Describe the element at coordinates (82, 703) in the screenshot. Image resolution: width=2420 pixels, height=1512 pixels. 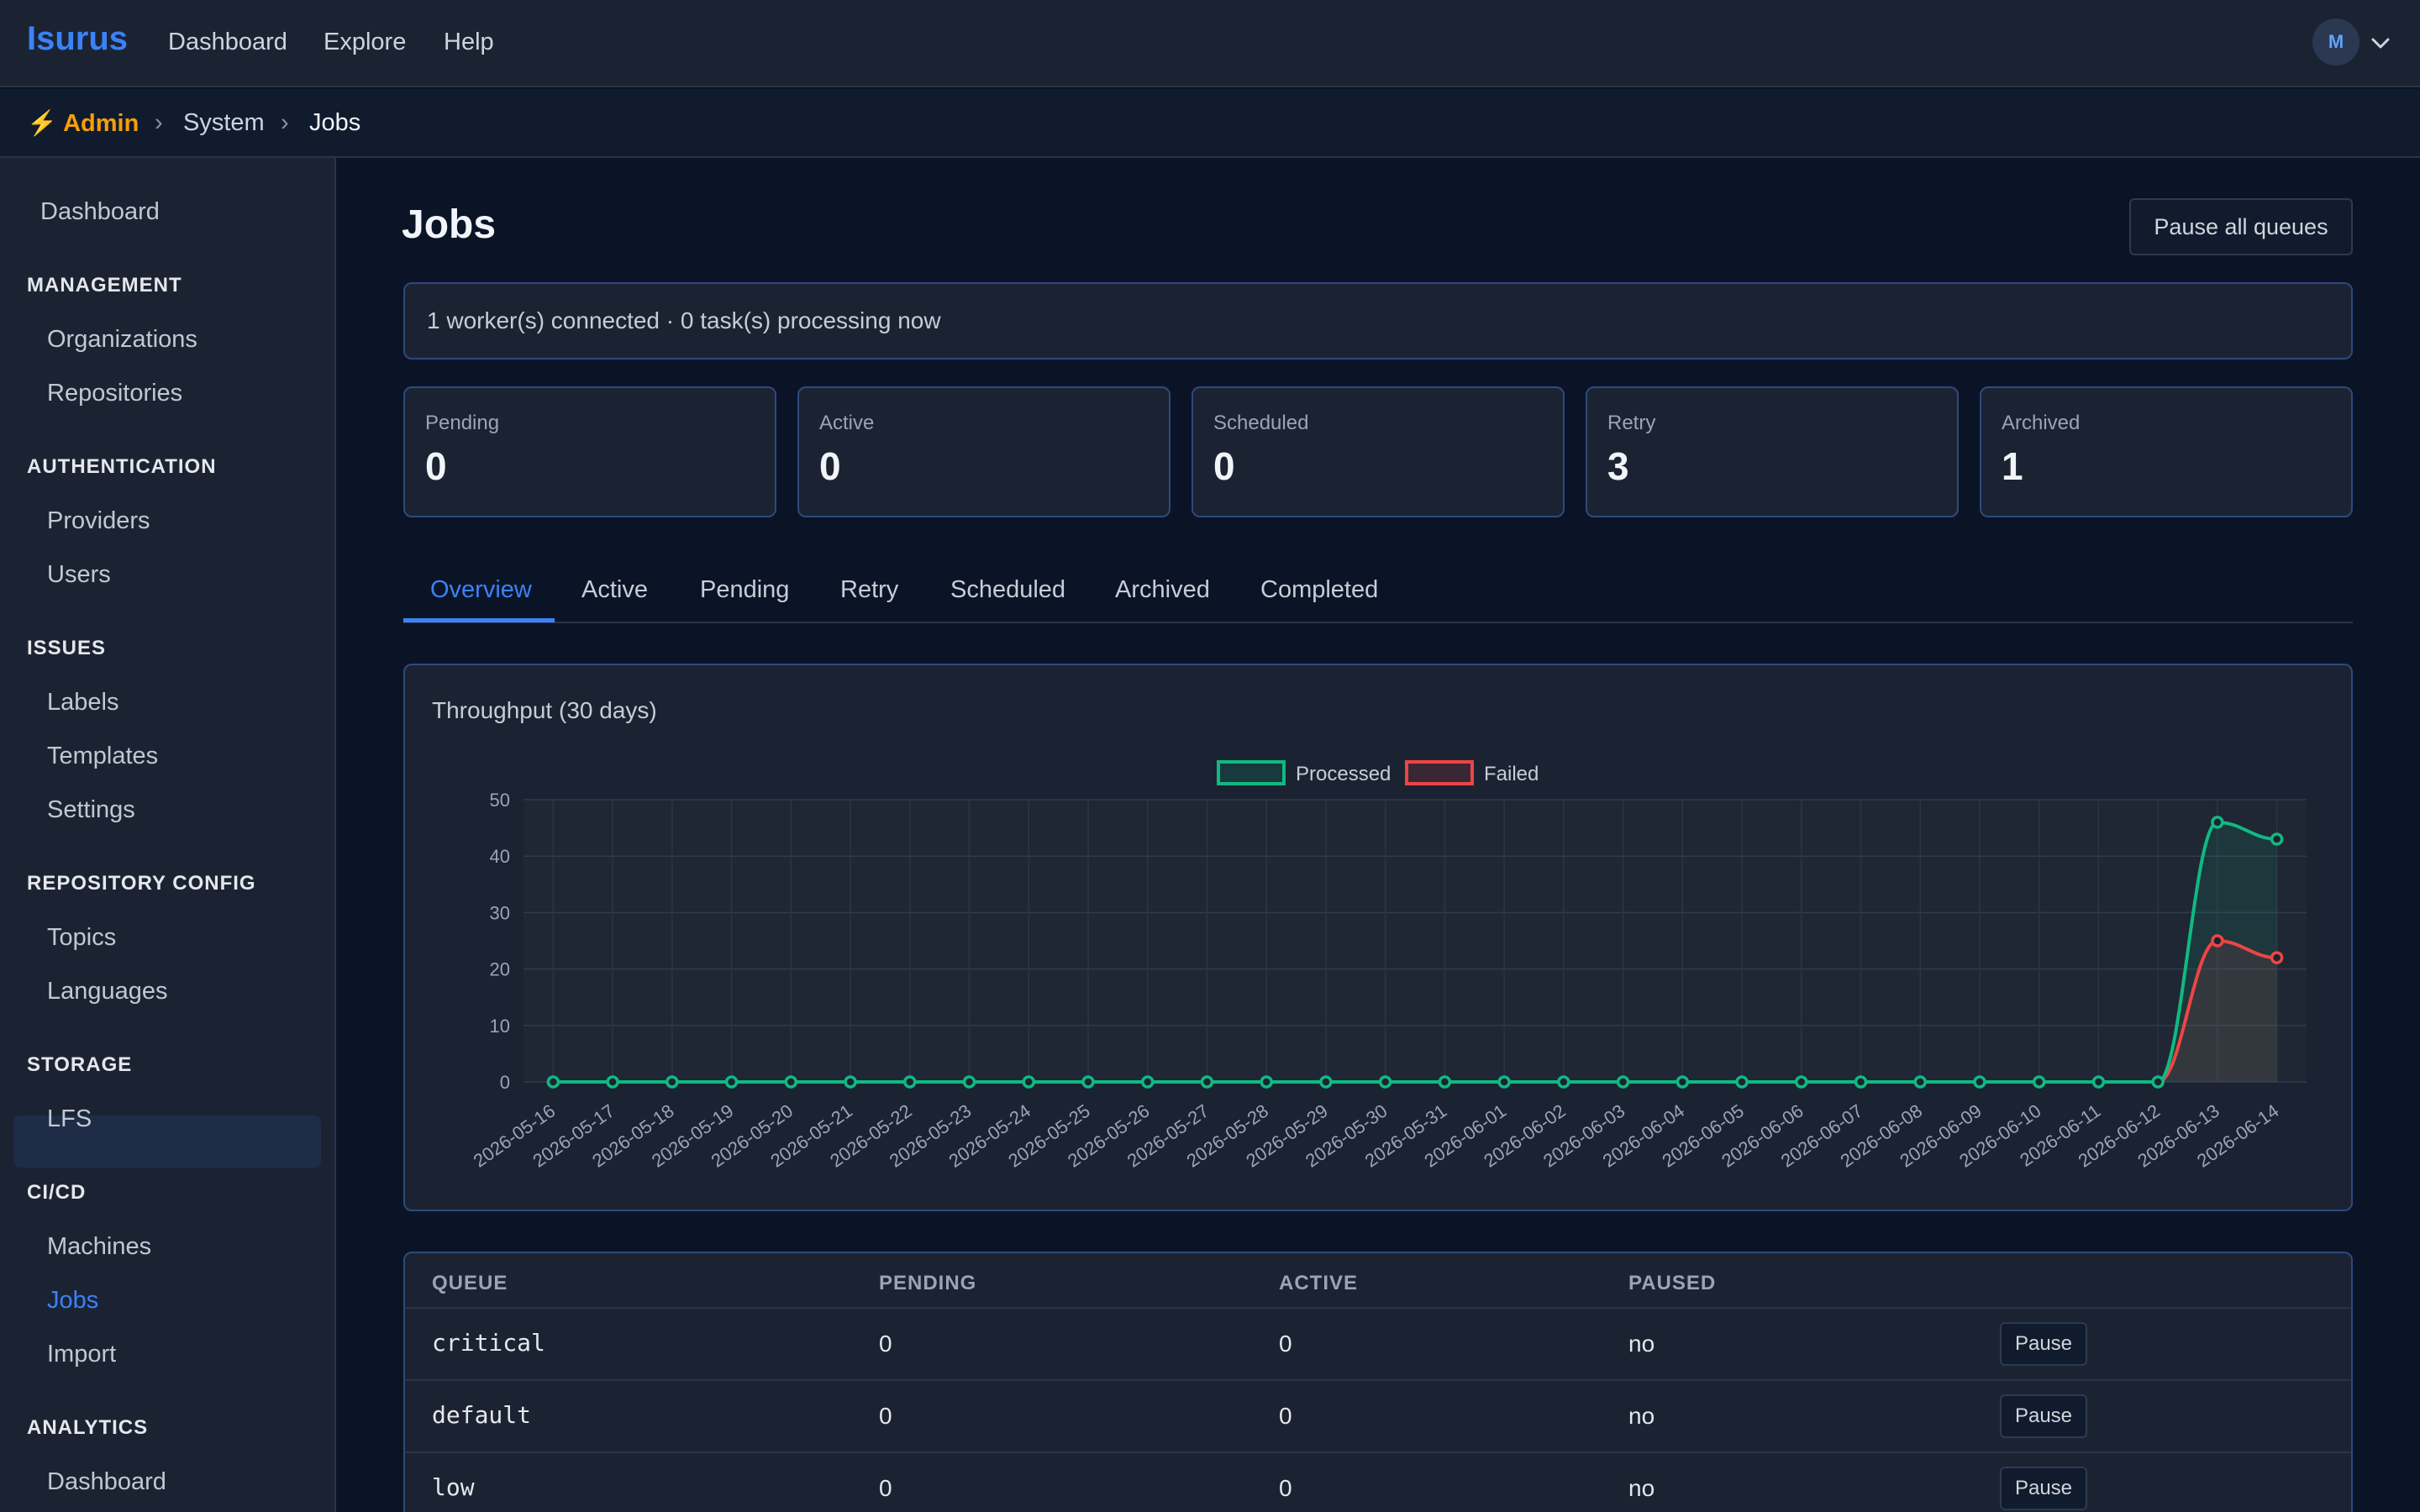
I see `sidebar-item-labels: Labels` at that location.